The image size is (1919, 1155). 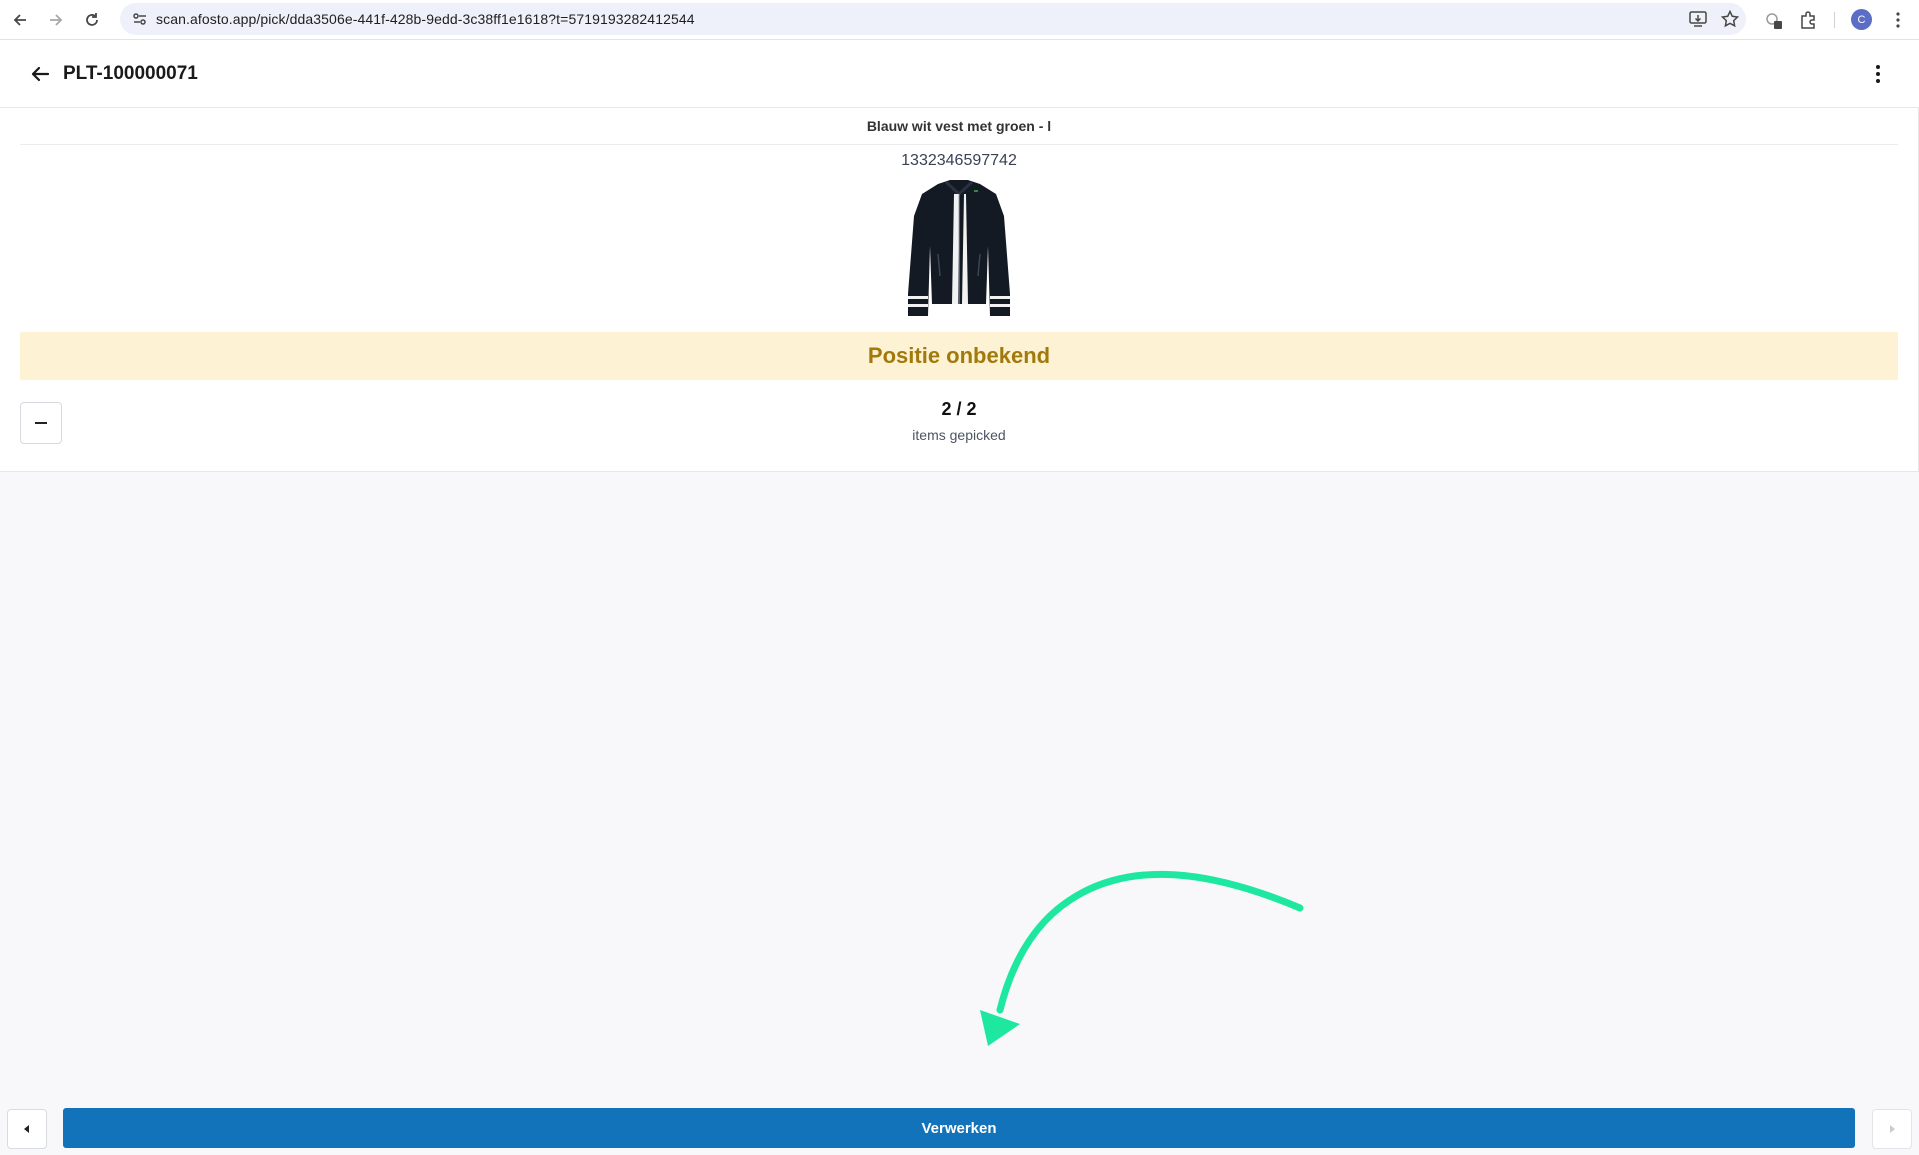 I want to click on browser-menu-icon, so click(x=1898, y=20).